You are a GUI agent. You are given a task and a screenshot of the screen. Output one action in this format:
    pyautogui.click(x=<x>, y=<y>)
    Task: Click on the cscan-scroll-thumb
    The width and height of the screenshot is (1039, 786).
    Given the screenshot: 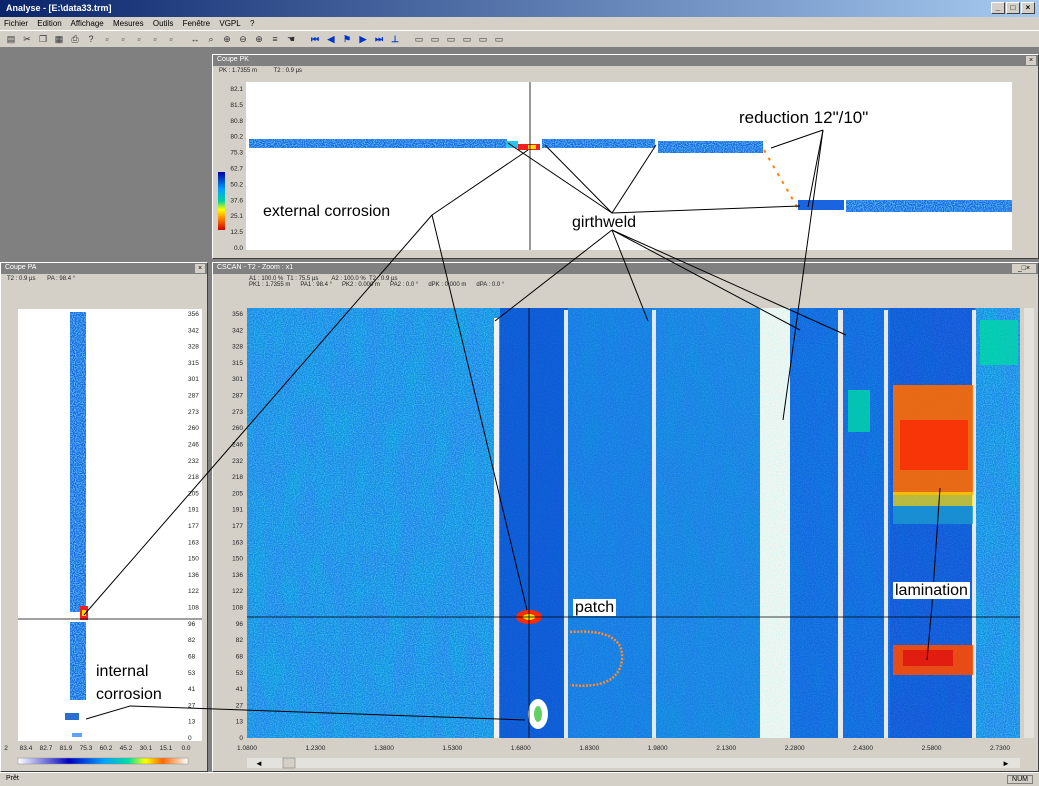 What is the action you would take?
    pyautogui.click(x=289, y=763)
    